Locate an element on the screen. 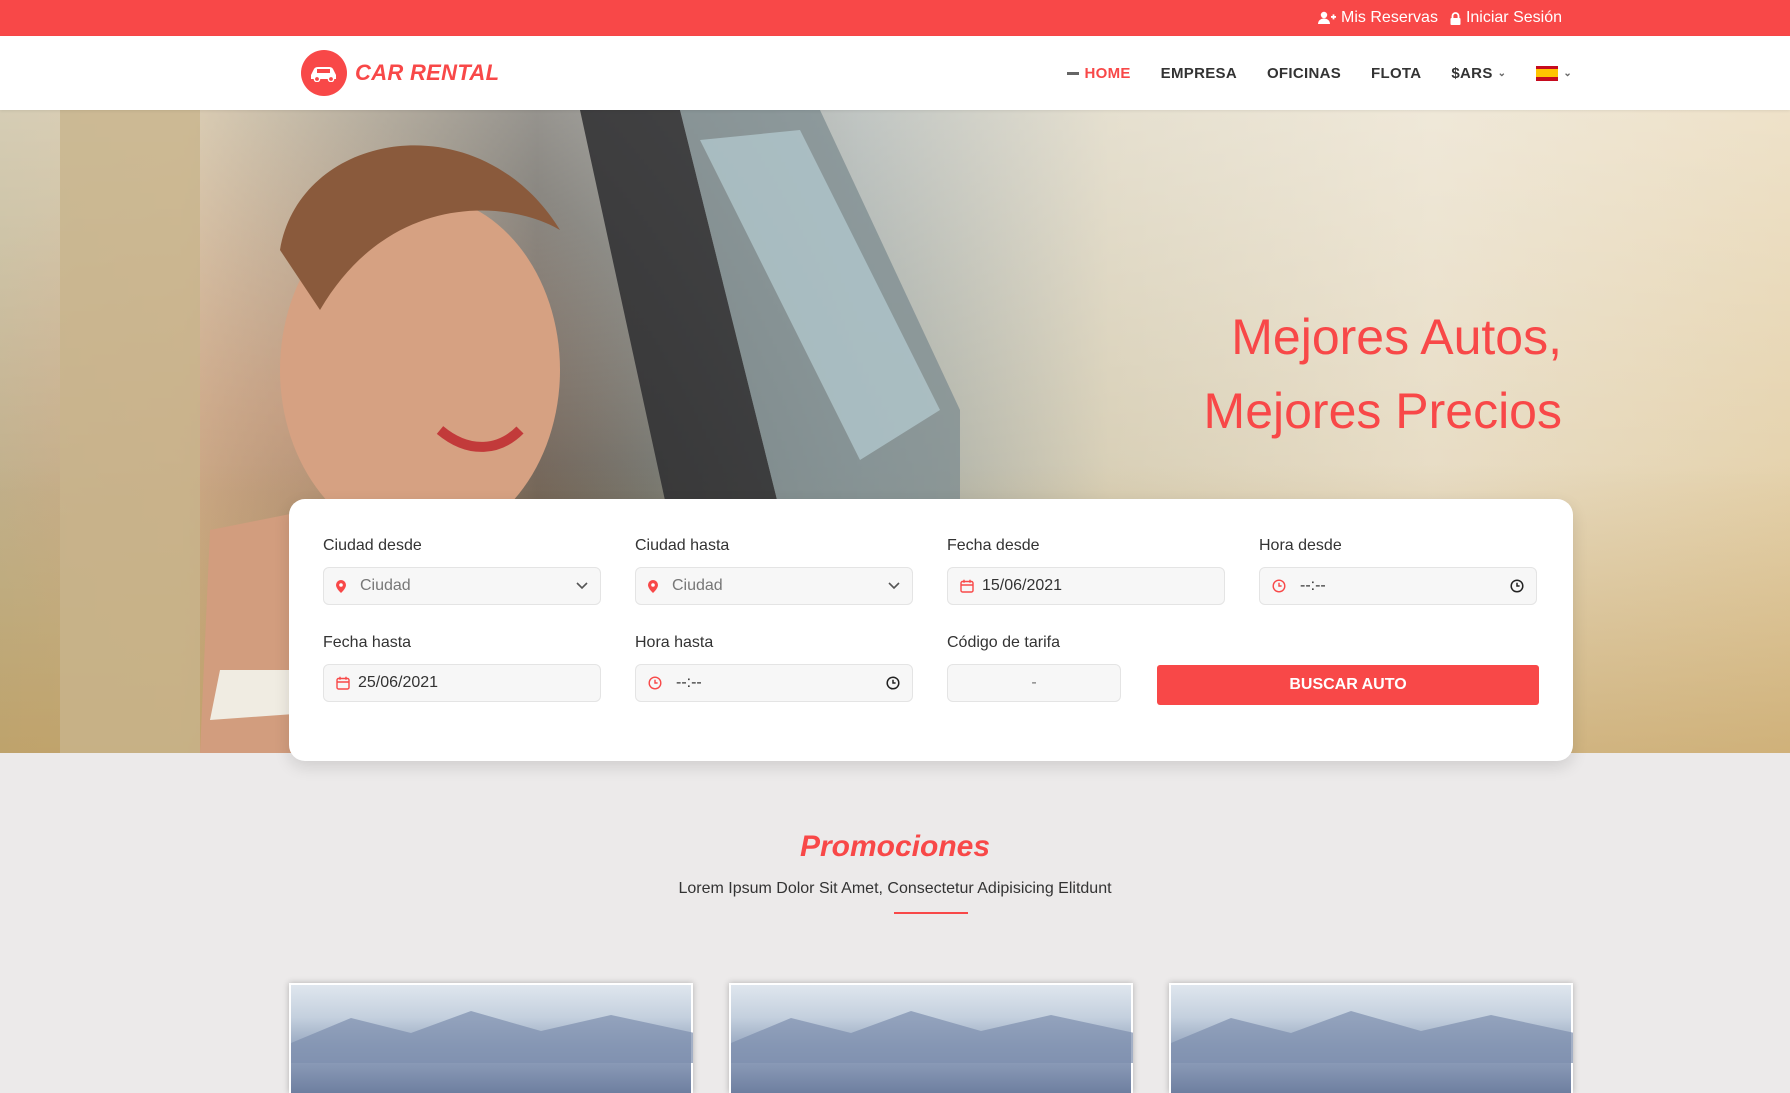  login-link: Iniciar Sesión is located at coordinates (1506, 18).